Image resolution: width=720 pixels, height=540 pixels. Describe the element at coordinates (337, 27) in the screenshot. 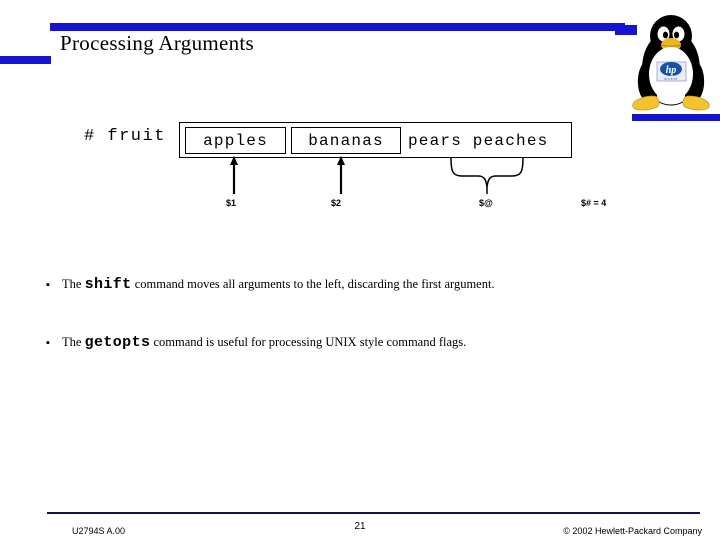

I see `header-accent-bar` at that location.